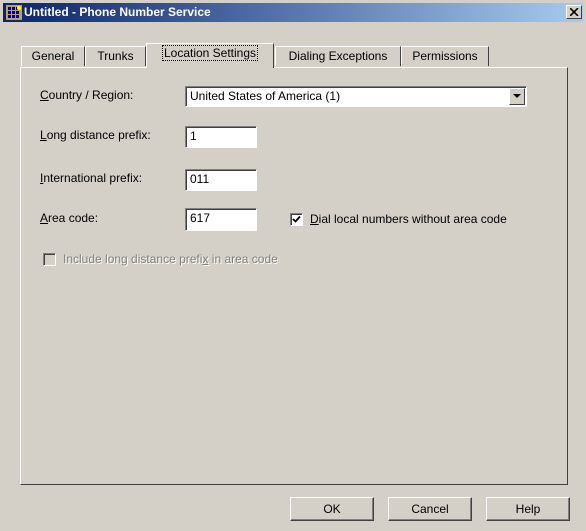 The width and height of the screenshot is (586, 531). Describe the element at coordinates (44, 95) in the screenshot. I see `country-accel: C` at that location.